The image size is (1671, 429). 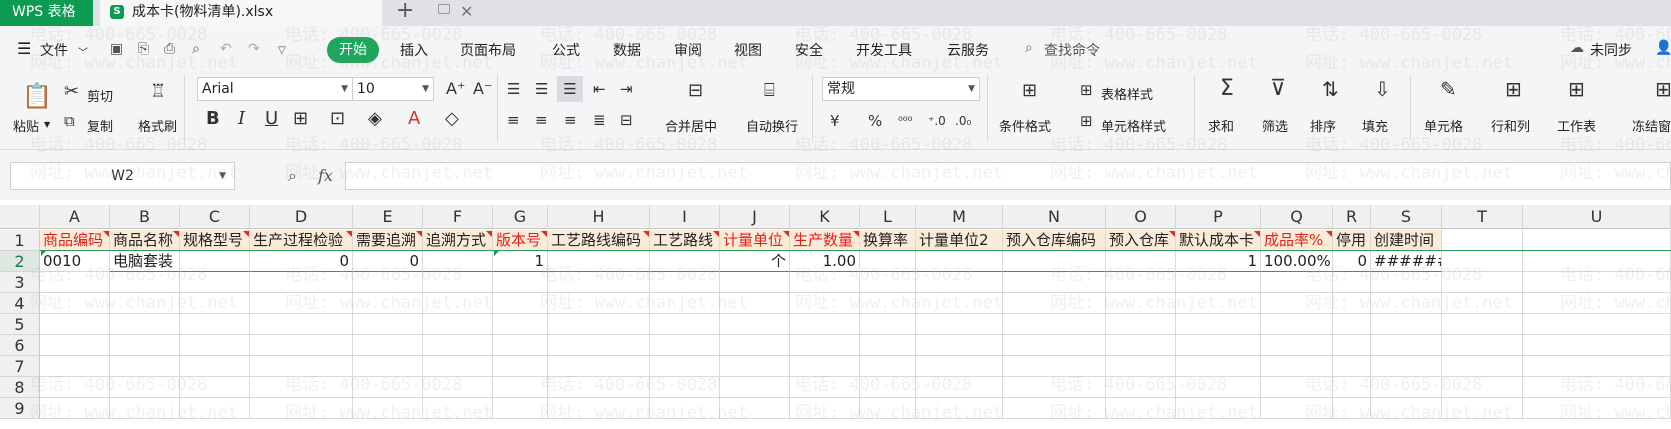 What do you see at coordinates (627, 50) in the screenshot?
I see `tab-data: 数据` at bounding box center [627, 50].